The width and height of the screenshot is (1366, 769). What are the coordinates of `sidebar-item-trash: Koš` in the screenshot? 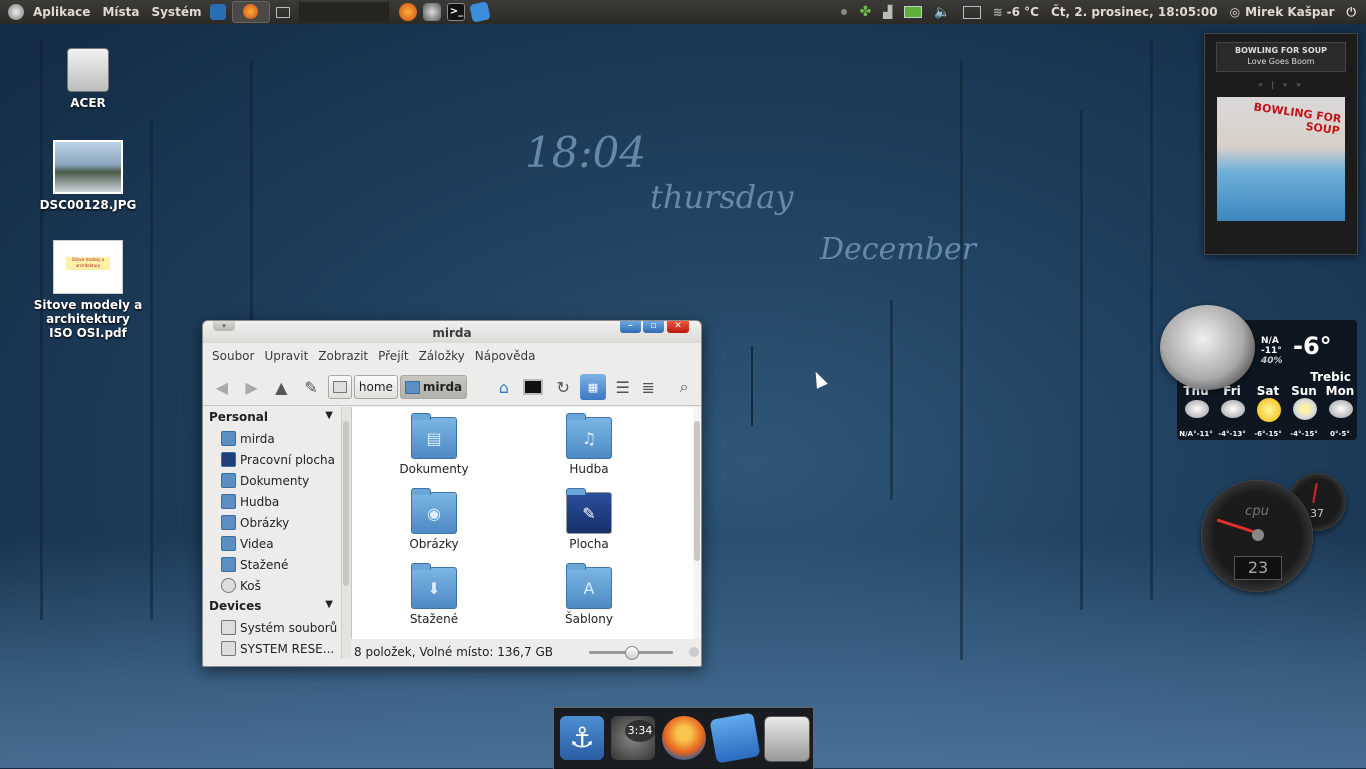 It's located at (272, 585).